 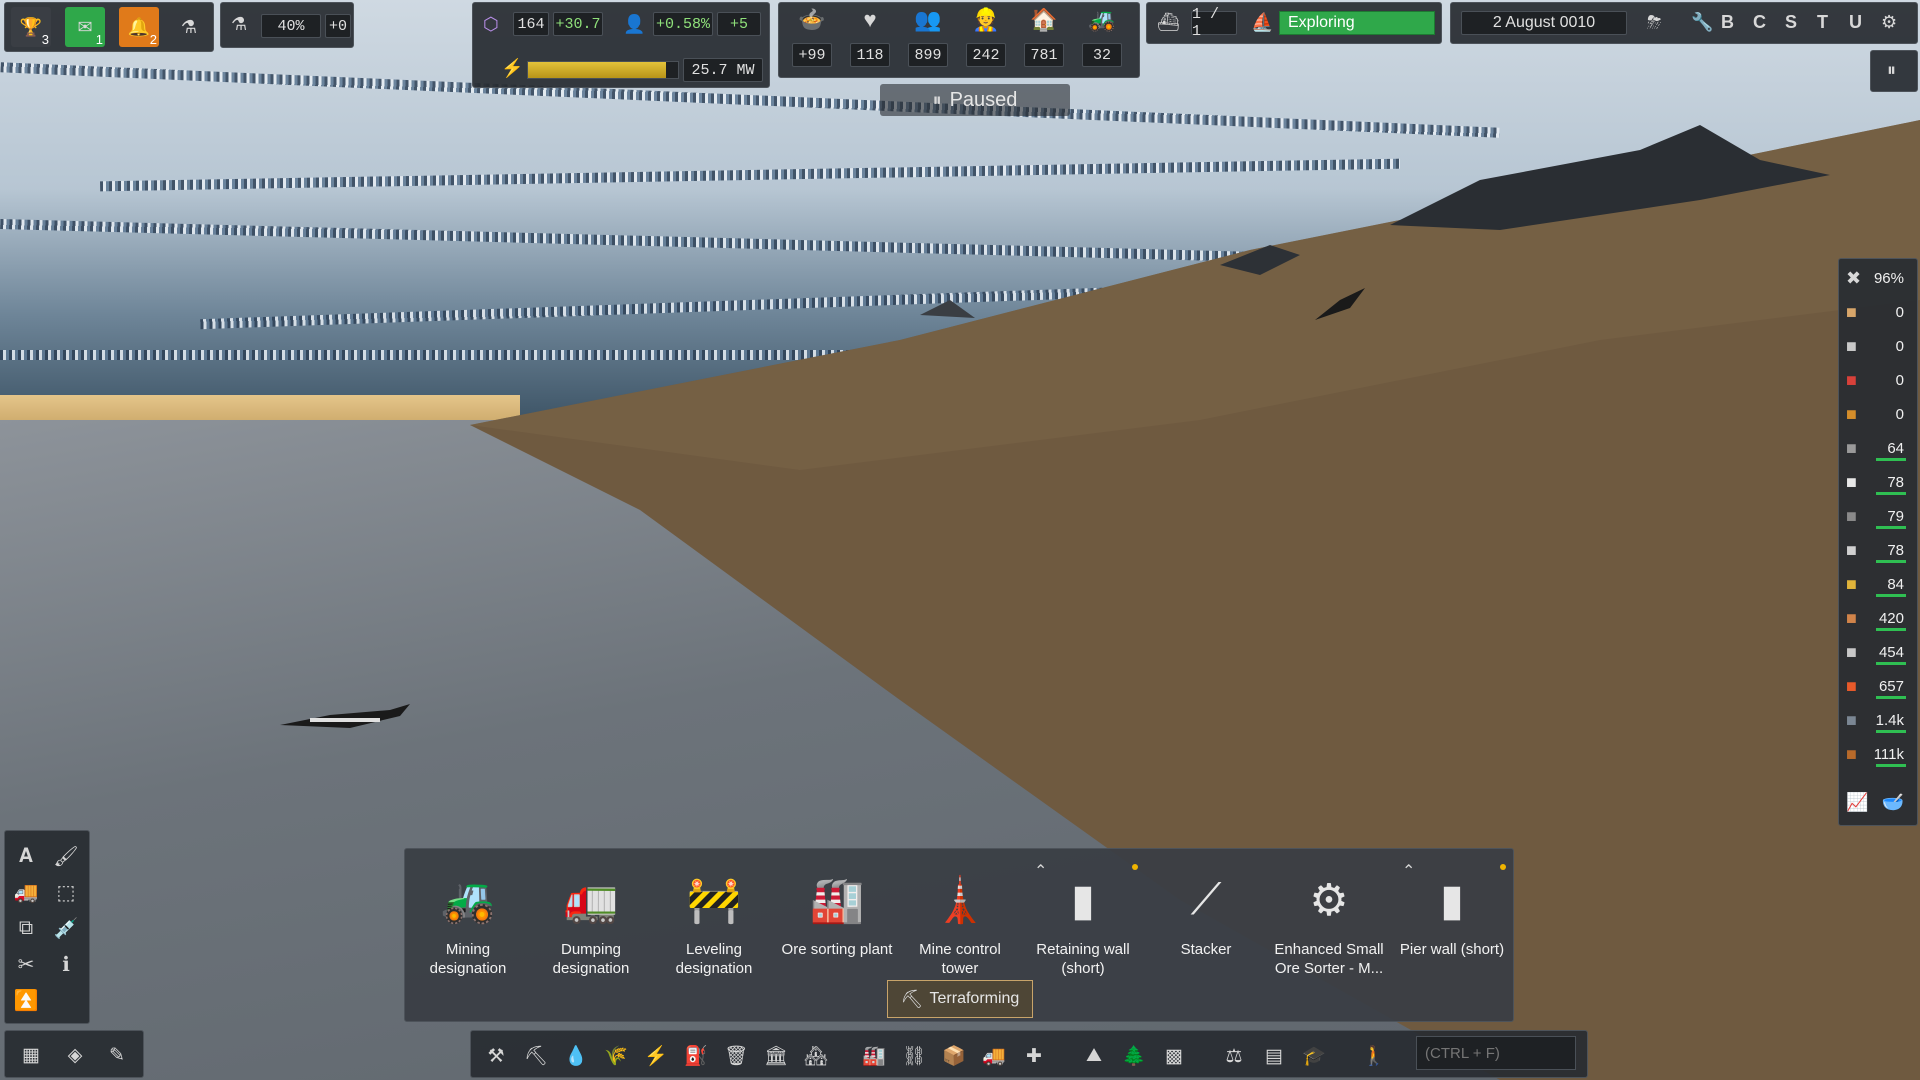 I want to click on hotkey-c-button: C, so click(x=1759, y=22).